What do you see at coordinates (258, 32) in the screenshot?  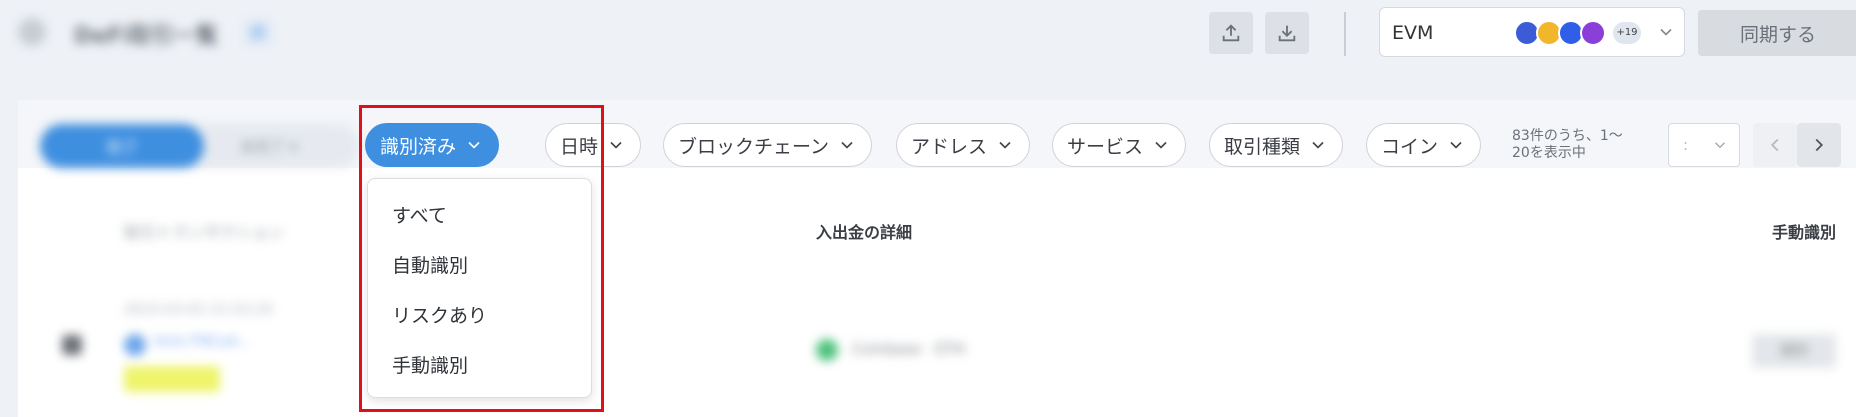 I see `title-badge: β` at bounding box center [258, 32].